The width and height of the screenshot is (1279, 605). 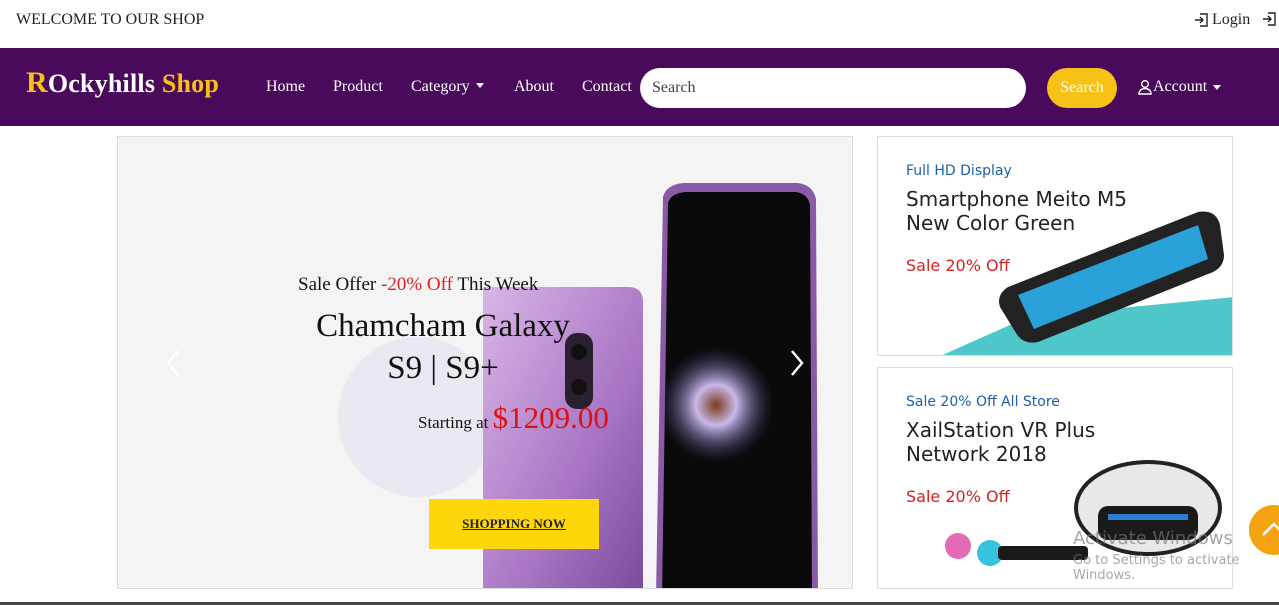 I want to click on nav-home: Home, so click(x=285, y=87).